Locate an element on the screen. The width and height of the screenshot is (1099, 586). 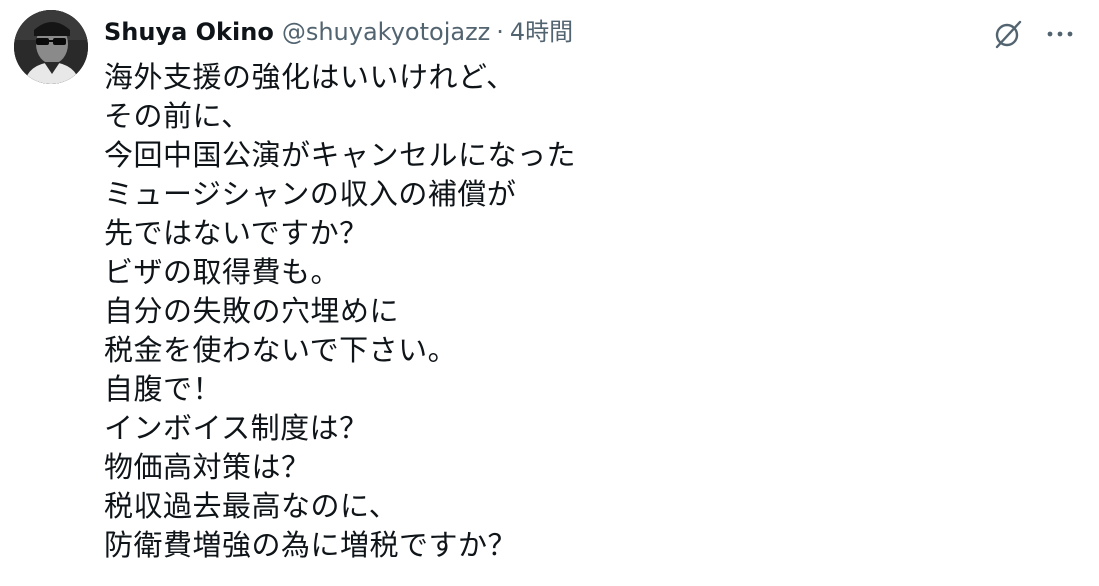
avatar-image is located at coordinates (51, 47).